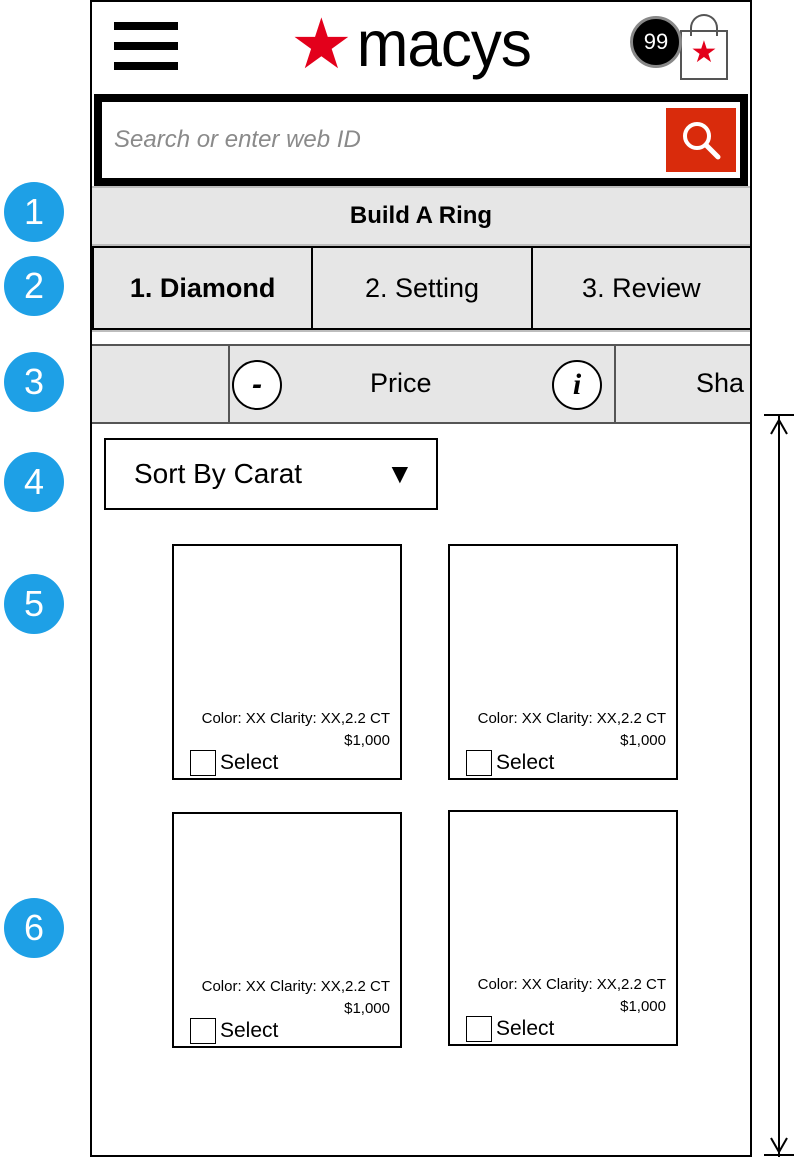 The width and height of the screenshot is (794, 1157). What do you see at coordinates (34, 928) in the screenshot?
I see `annotation-marker-6: 6` at bounding box center [34, 928].